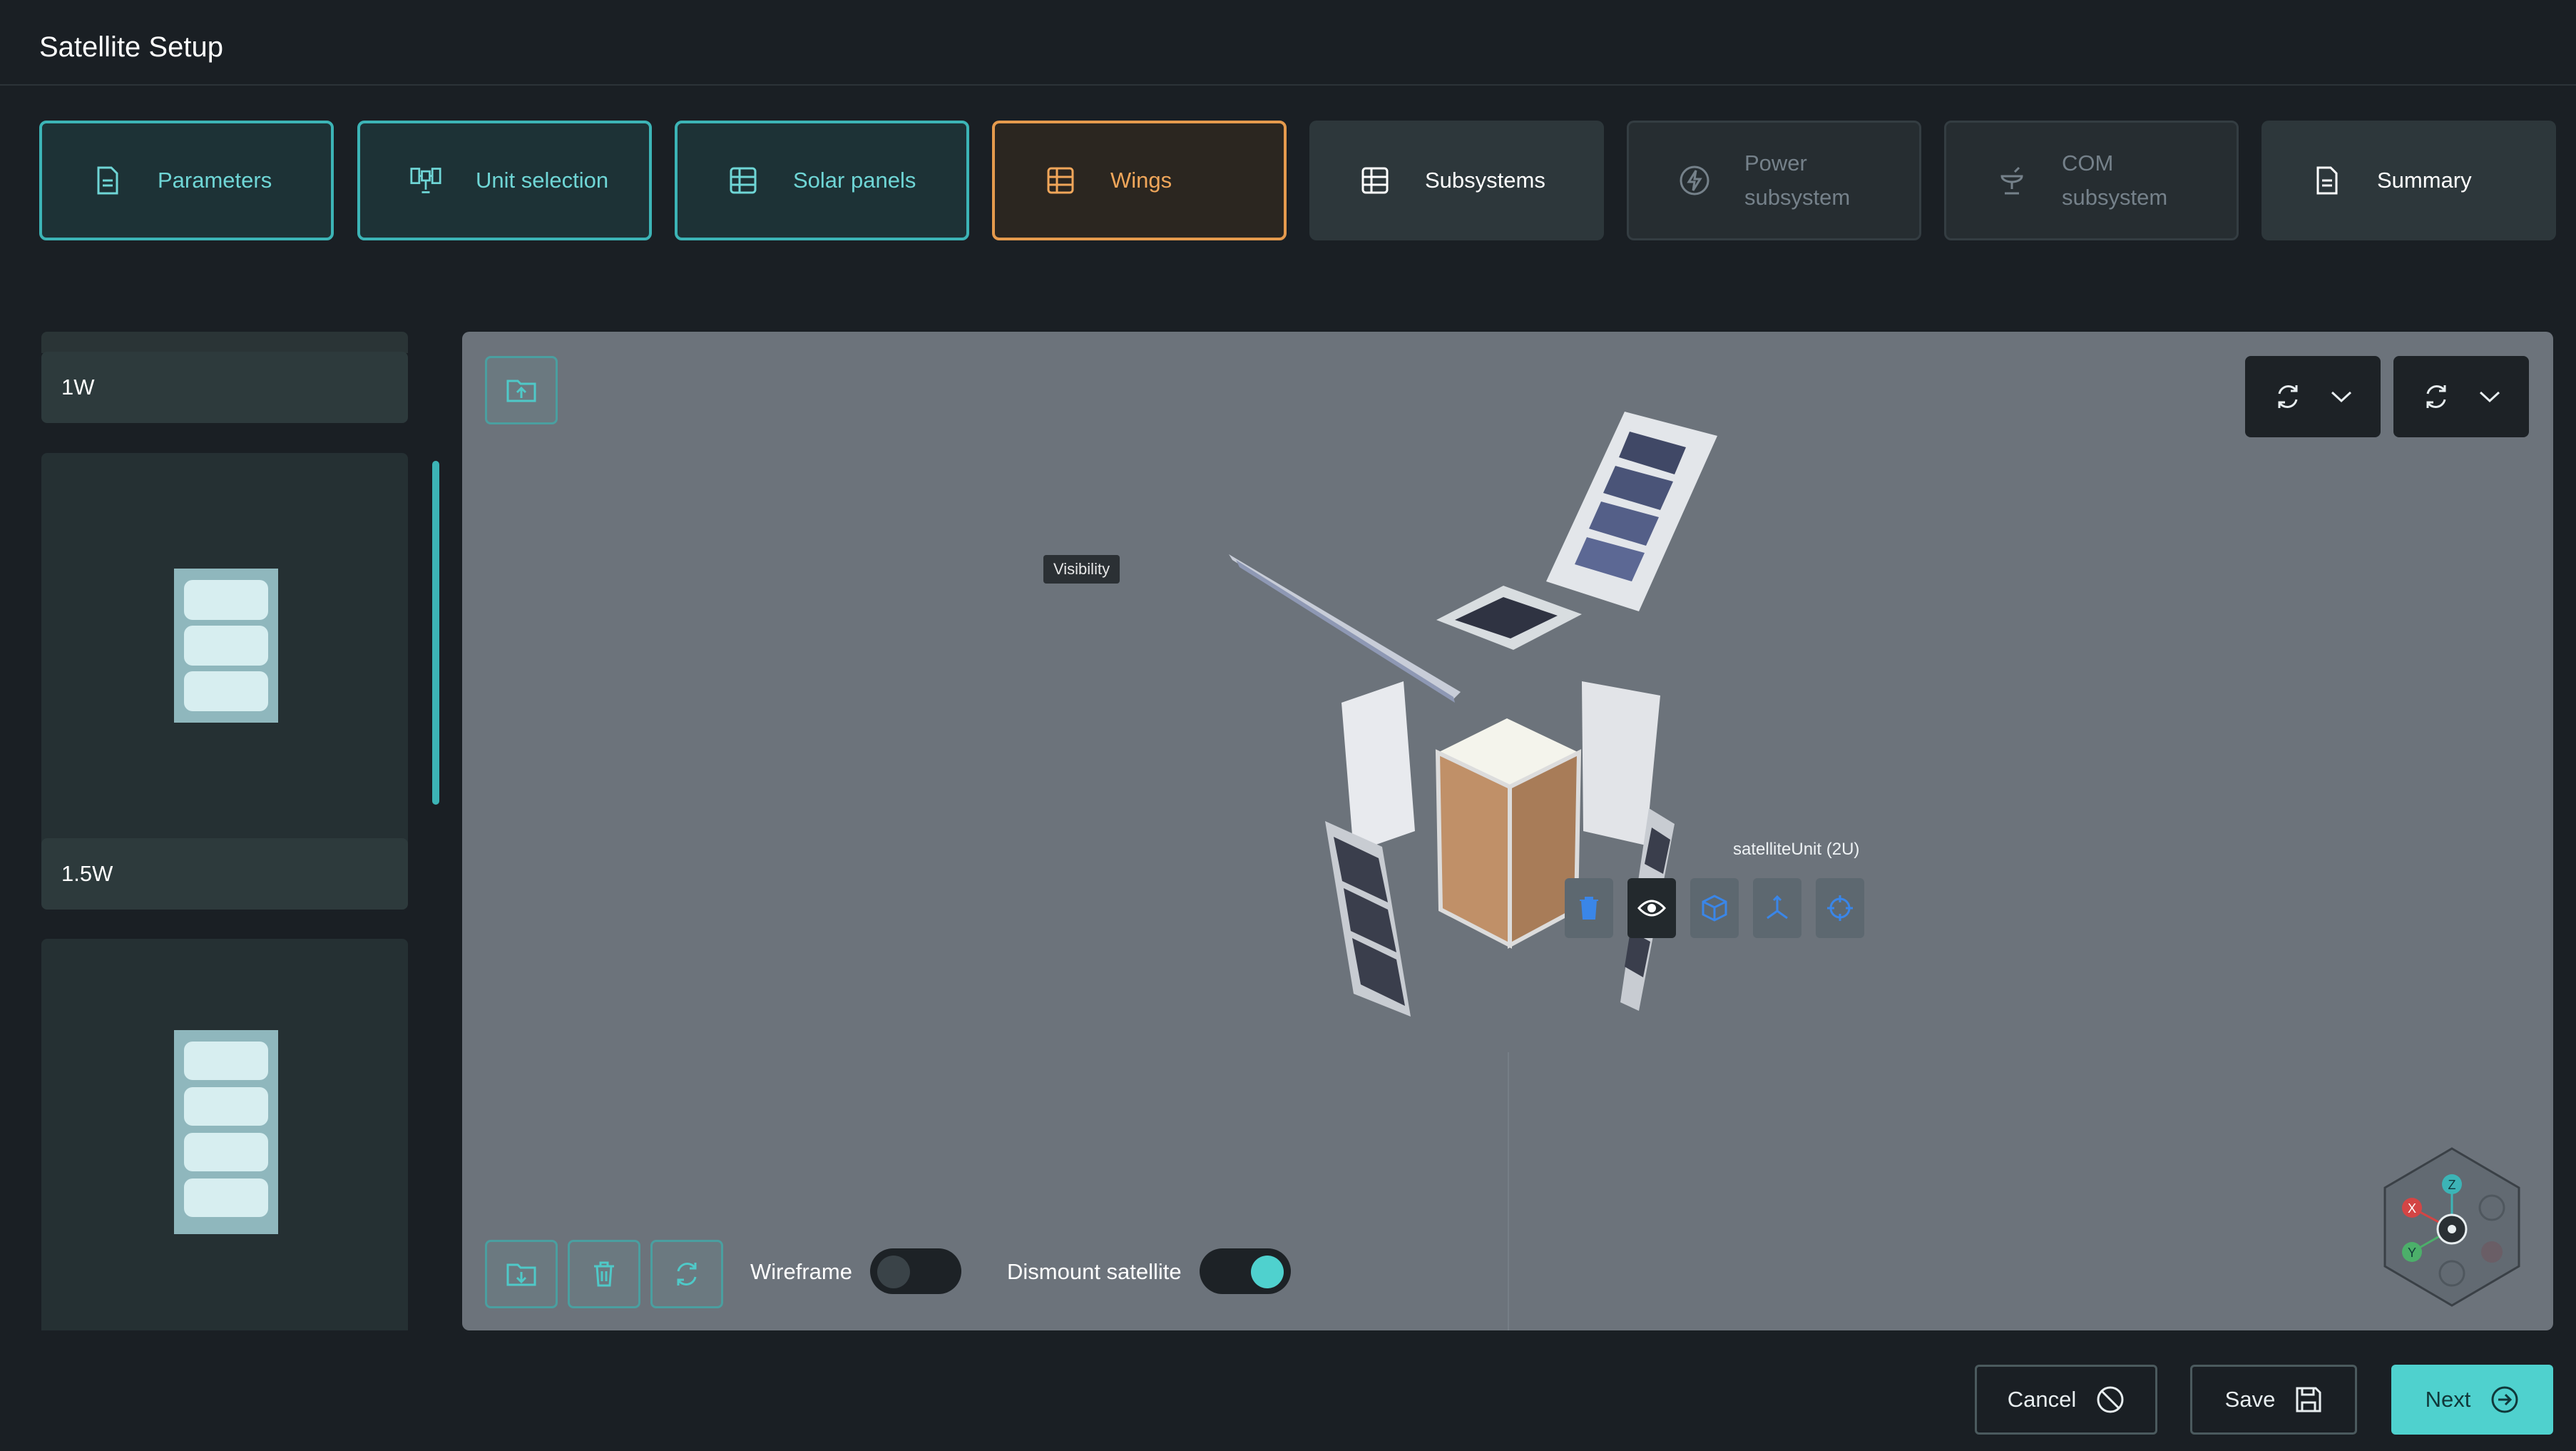  What do you see at coordinates (2472, 1400) in the screenshot?
I see `next-button: Next` at bounding box center [2472, 1400].